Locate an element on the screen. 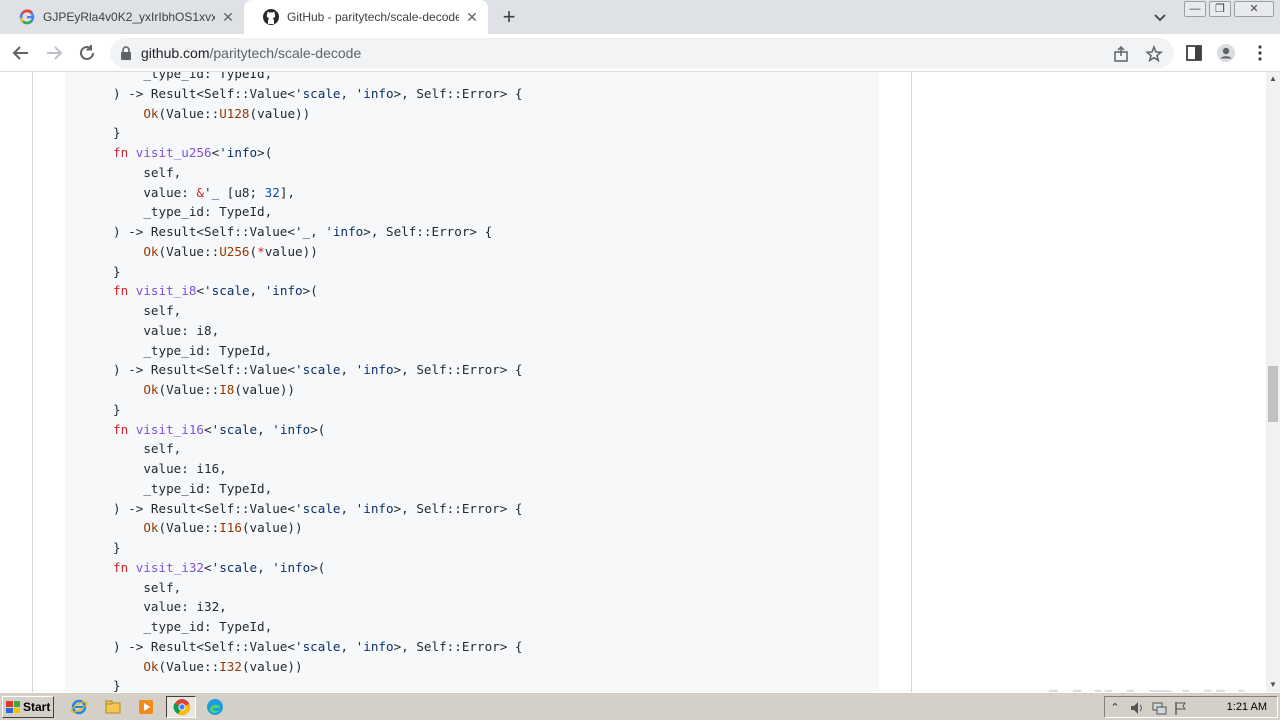 Image resolution: width=1280 pixels, height=721 pixels. watermark-logo: ANY RUN is located at coordinates (1142, 686).